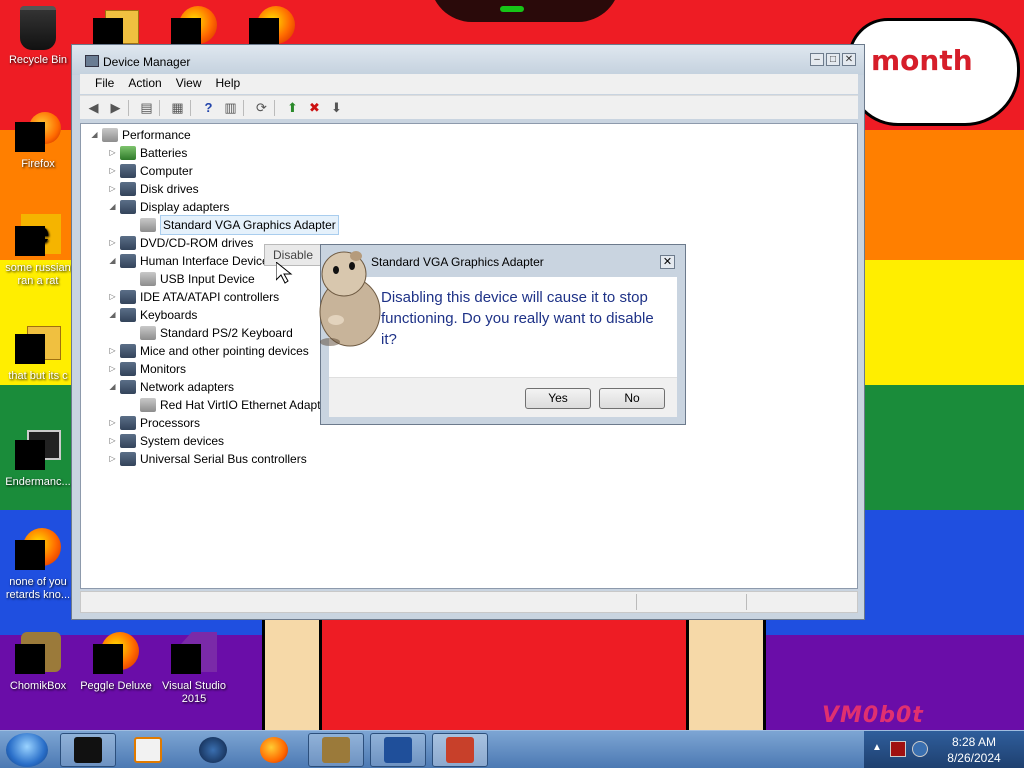  I want to click on desktop-icon-recycle-bin: Recycle Bin, so click(38, 36).